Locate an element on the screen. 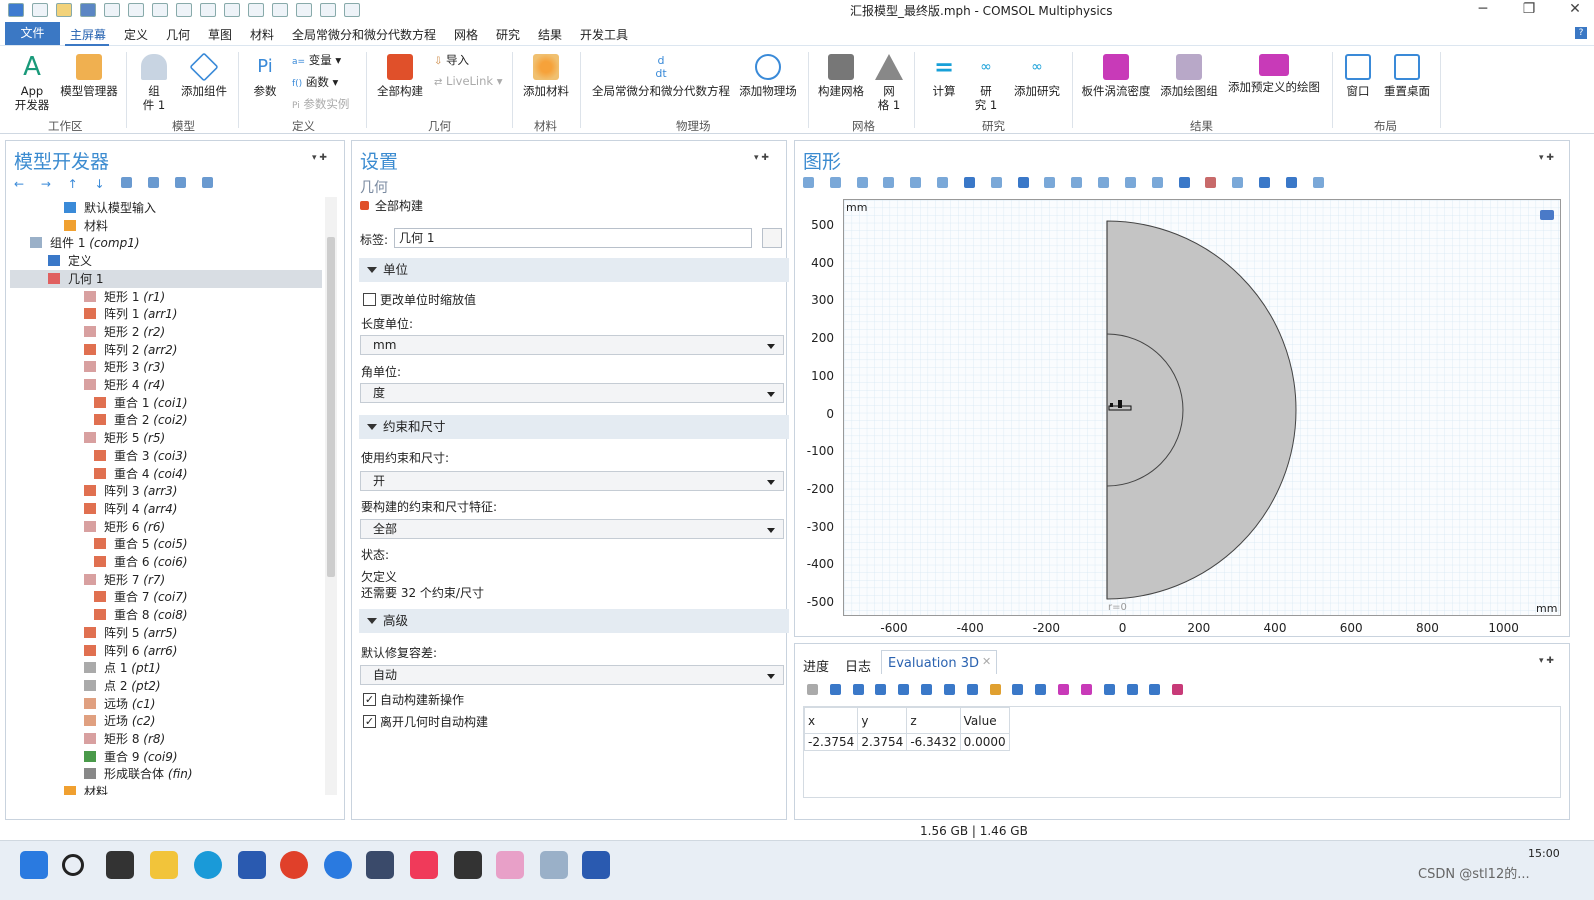 The height and width of the screenshot is (900, 1594). tree-item: 远场 (c1) is located at coordinates (119, 704).